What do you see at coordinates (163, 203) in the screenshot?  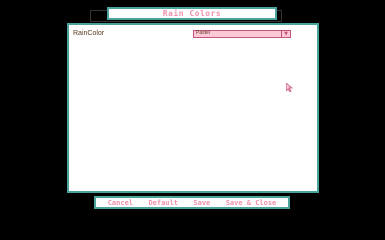 I see `default-button: Default` at bounding box center [163, 203].